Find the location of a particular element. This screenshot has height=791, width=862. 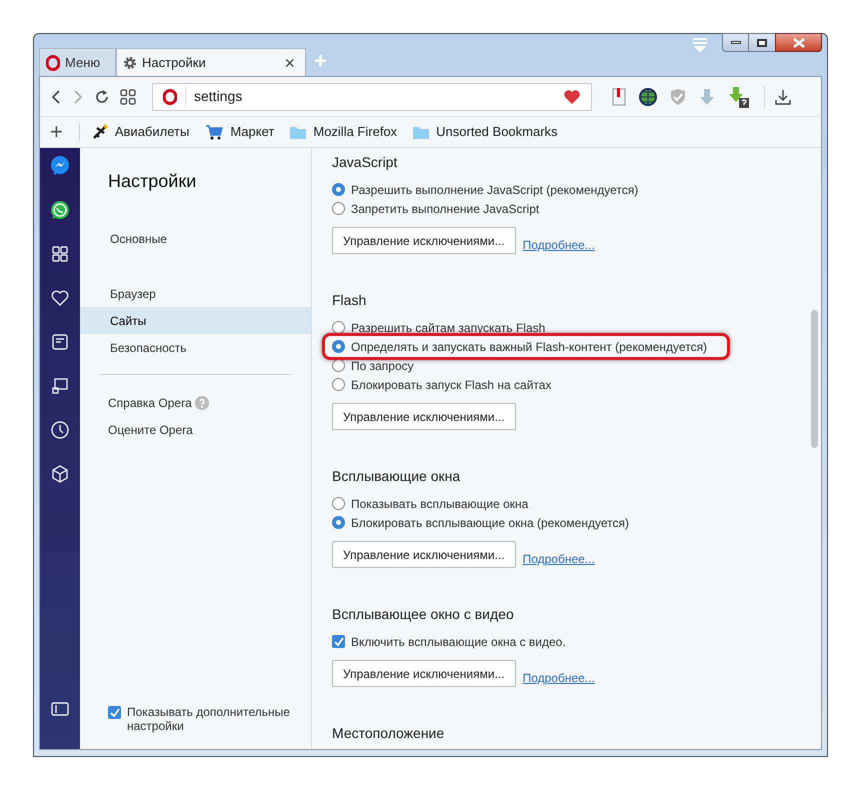

tab: Меню is located at coordinates (77, 62).